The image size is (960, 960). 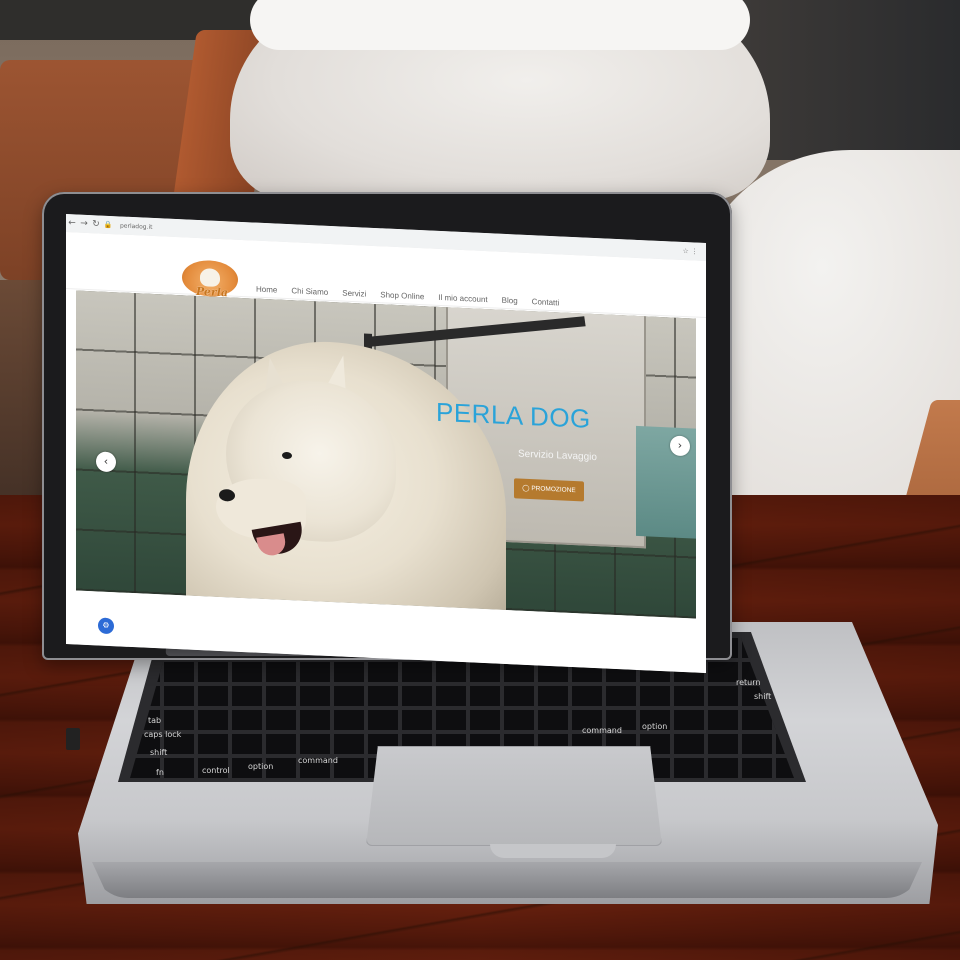 I want to click on slider-prev-icon: ‹, so click(x=106, y=462).